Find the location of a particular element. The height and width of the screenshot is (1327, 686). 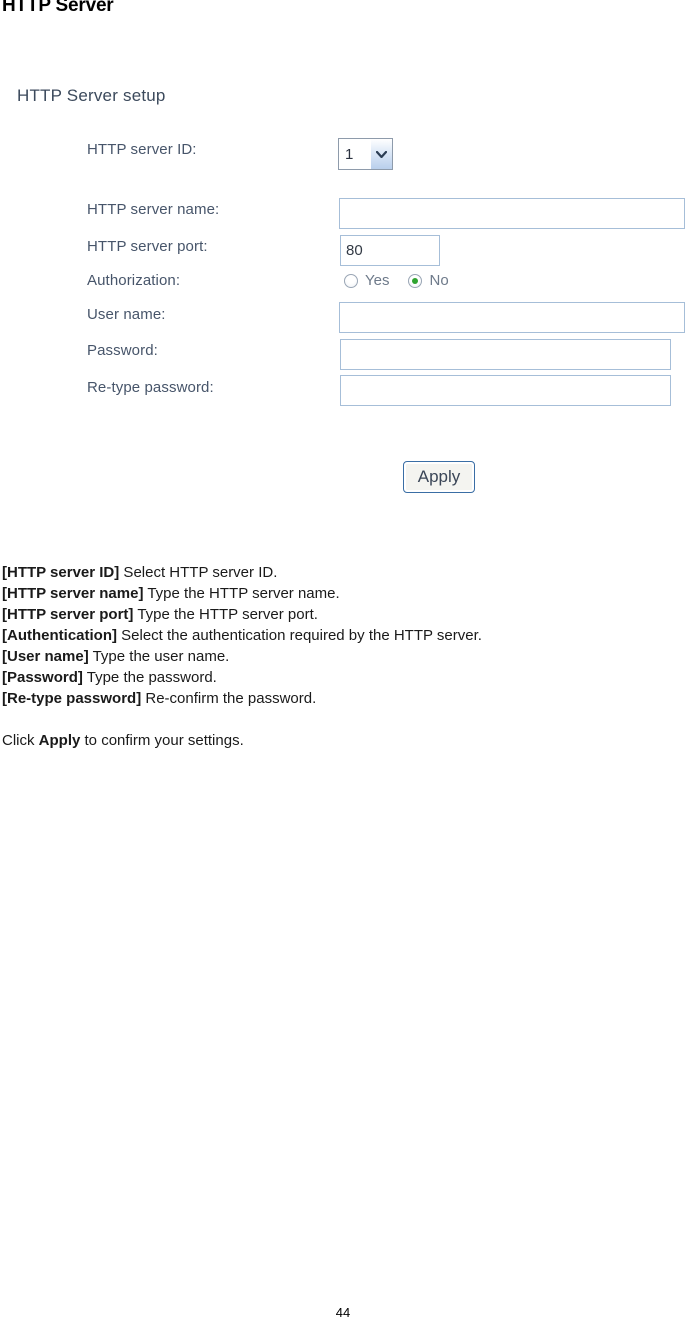

description-text: Re-confirm the password. is located at coordinates (229, 698).